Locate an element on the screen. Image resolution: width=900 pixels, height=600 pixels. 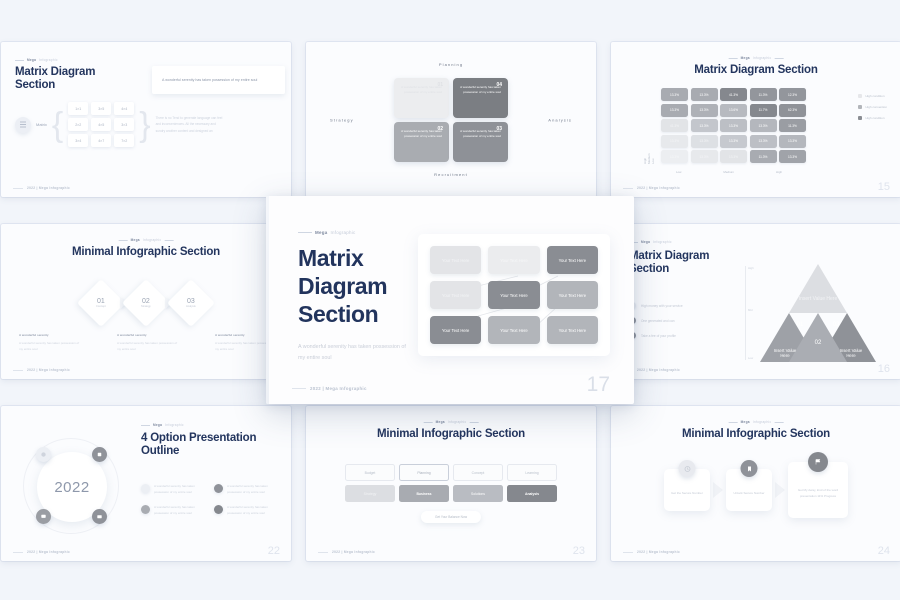
matrix-cell: 3×3 is located at coordinates (124, 124).